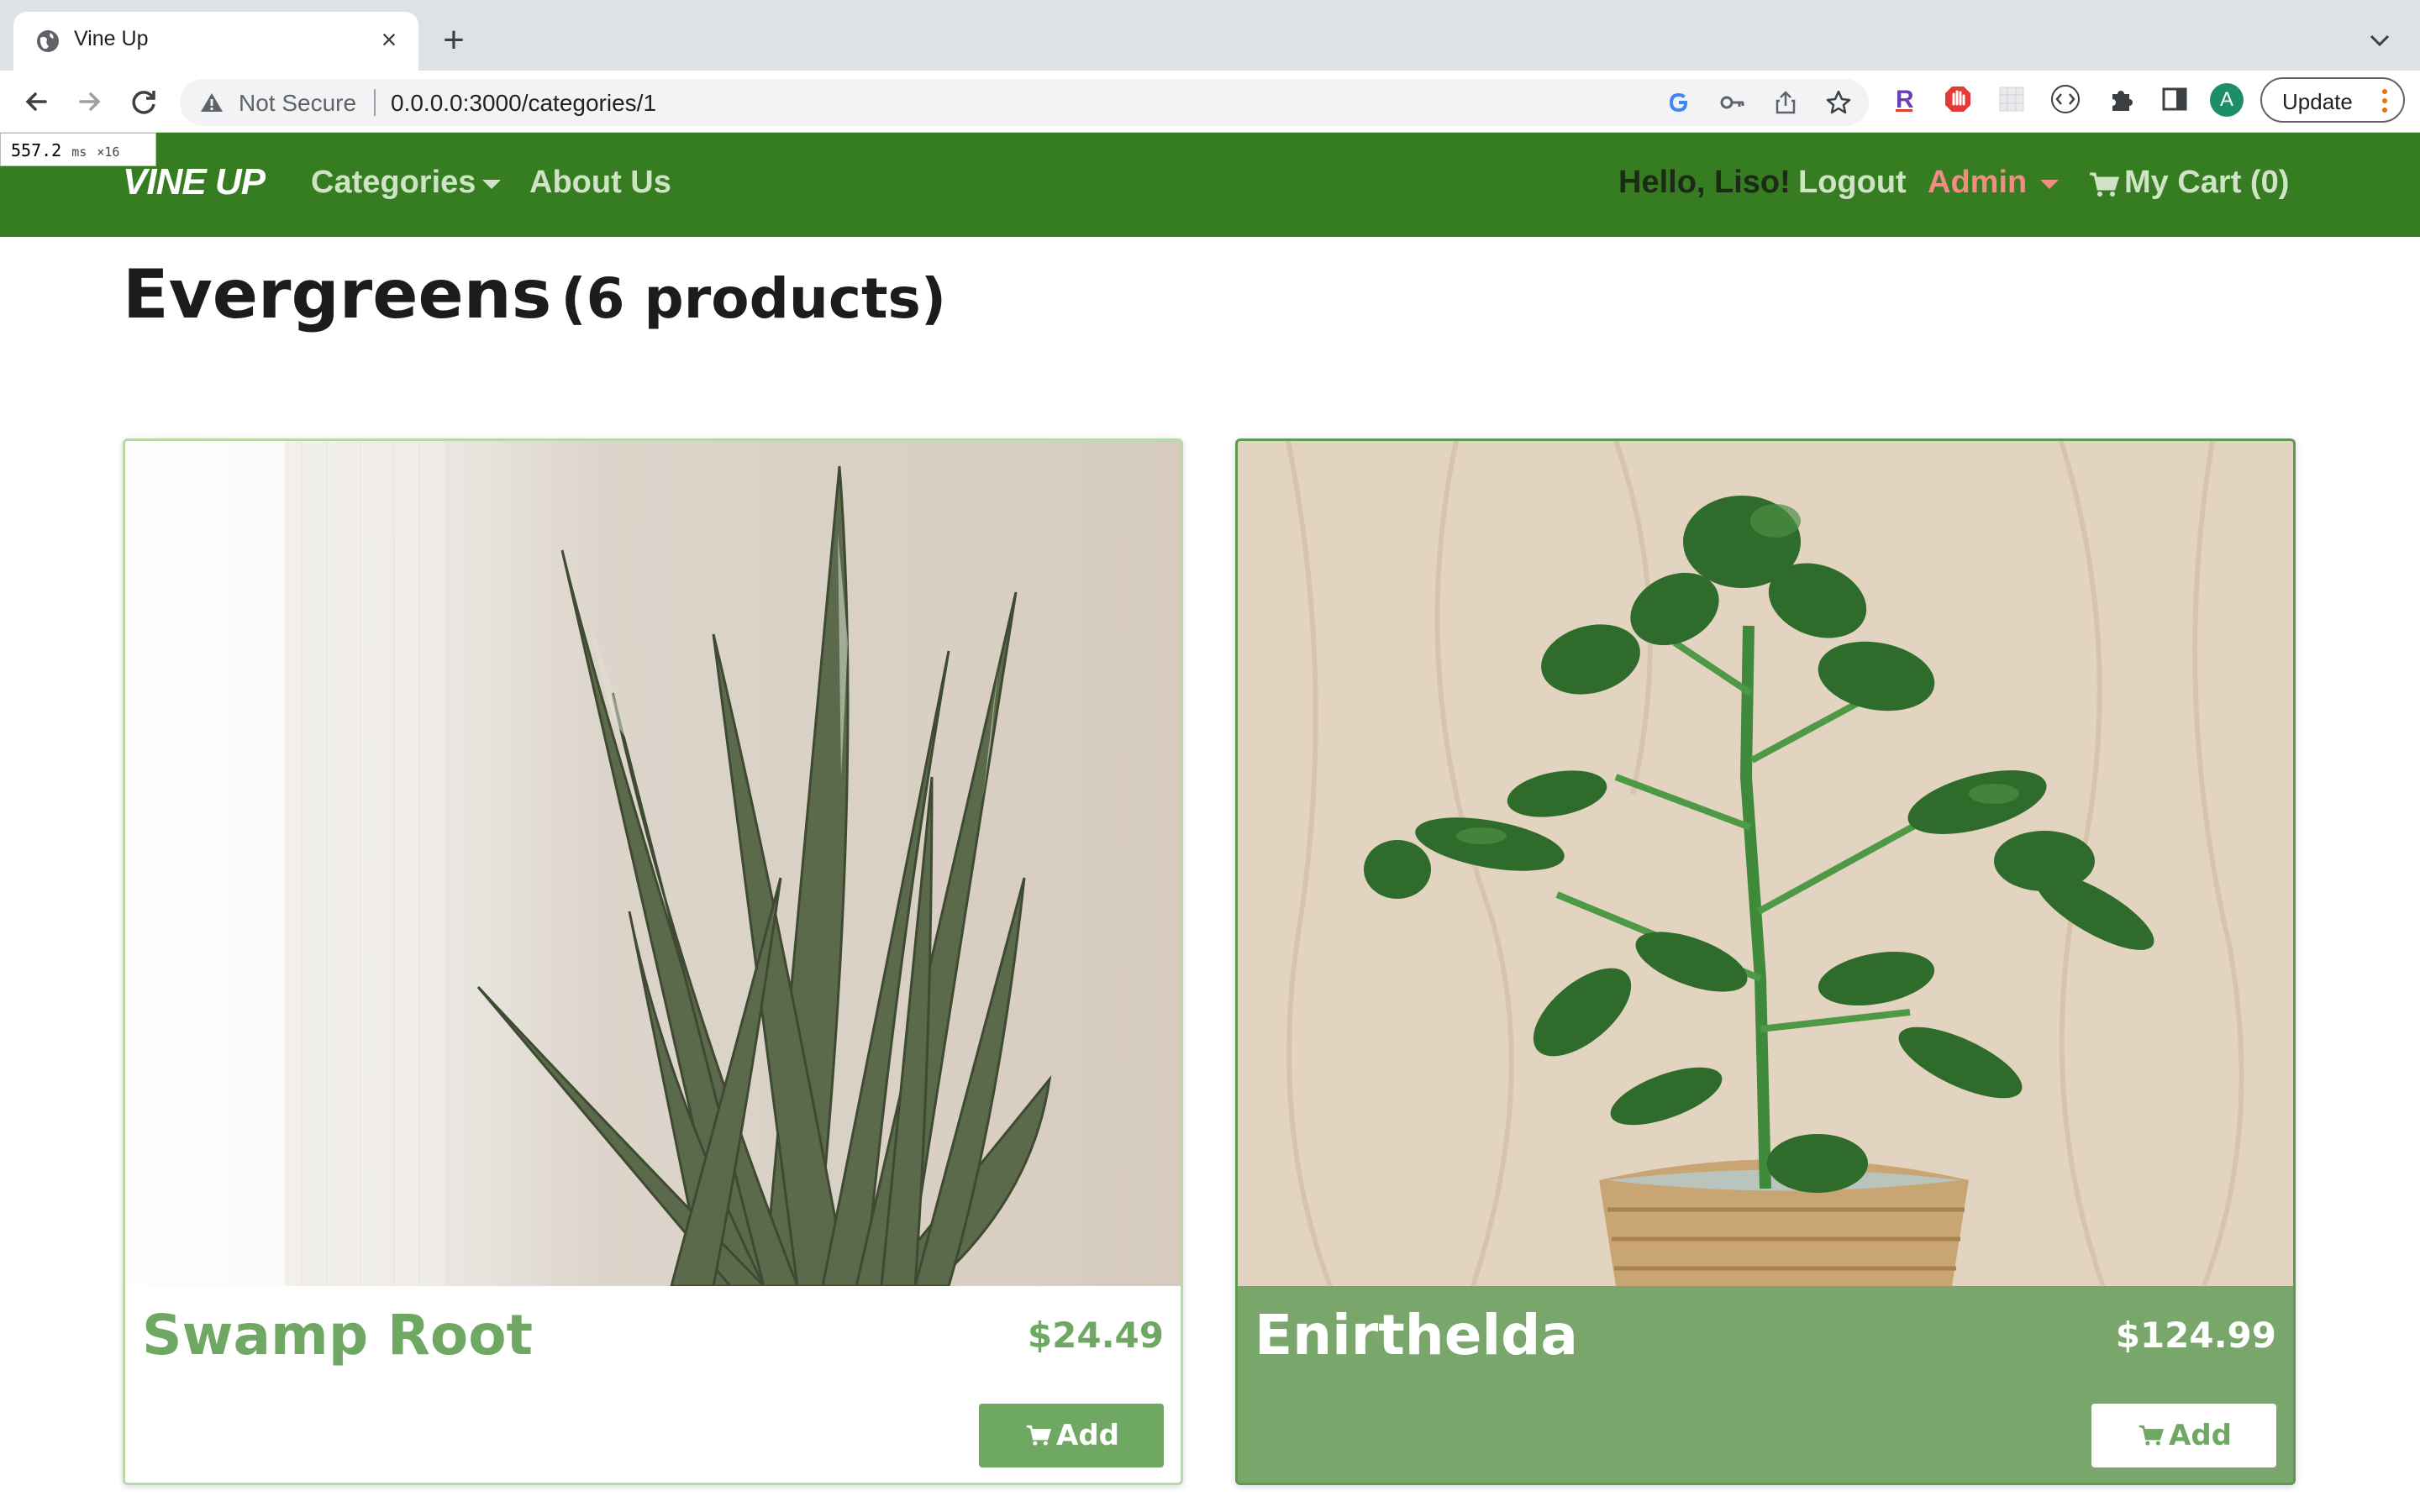 This screenshot has height=1512, width=2420. Describe the element at coordinates (389, 39) in the screenshot. I see `close-tab-icon: ×` at that location.